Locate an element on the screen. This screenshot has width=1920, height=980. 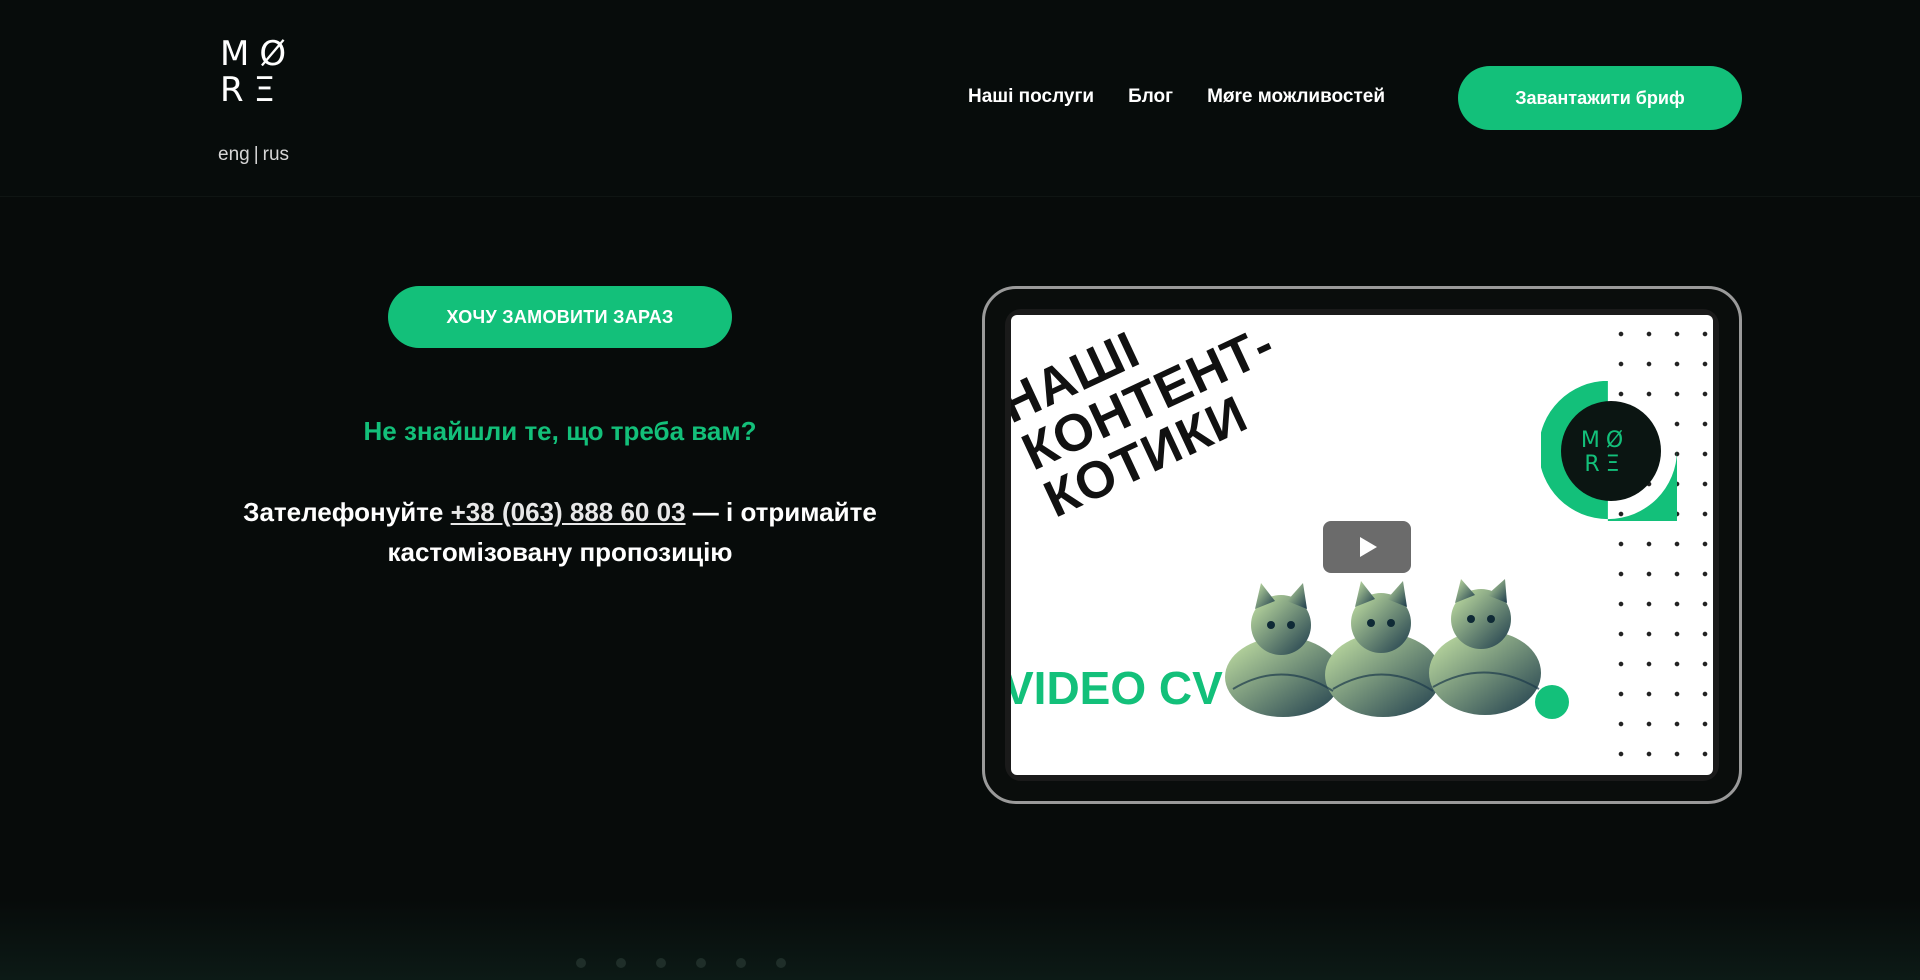
phone-link: +38 (063) 888 60 03 is located at coordinates (568, 512).